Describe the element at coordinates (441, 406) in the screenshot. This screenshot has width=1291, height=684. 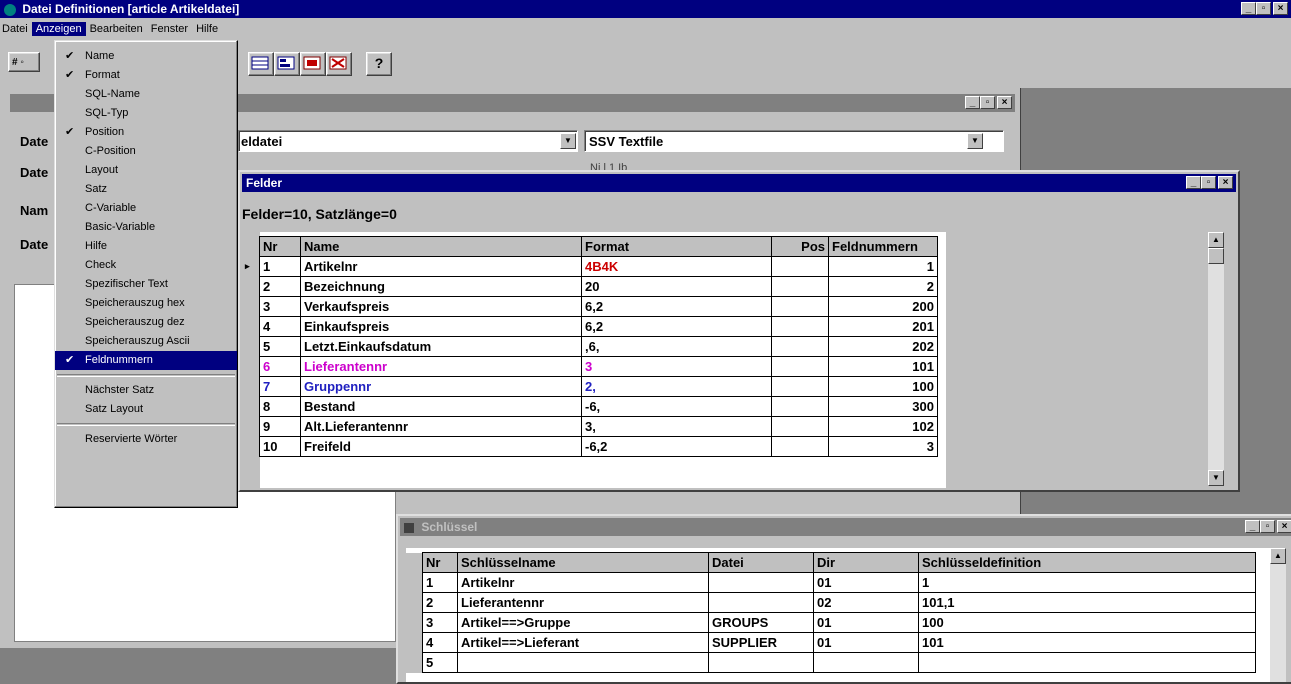
I see `cell-name: Bestand` at that location.